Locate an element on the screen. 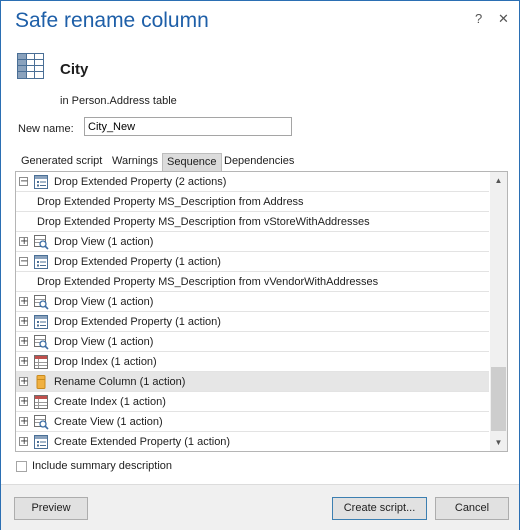 Image resolution: width=520 pixels, height=530 pixels. sequence-group: + Drop Index (1 action) is located at coordinates (252, 362).